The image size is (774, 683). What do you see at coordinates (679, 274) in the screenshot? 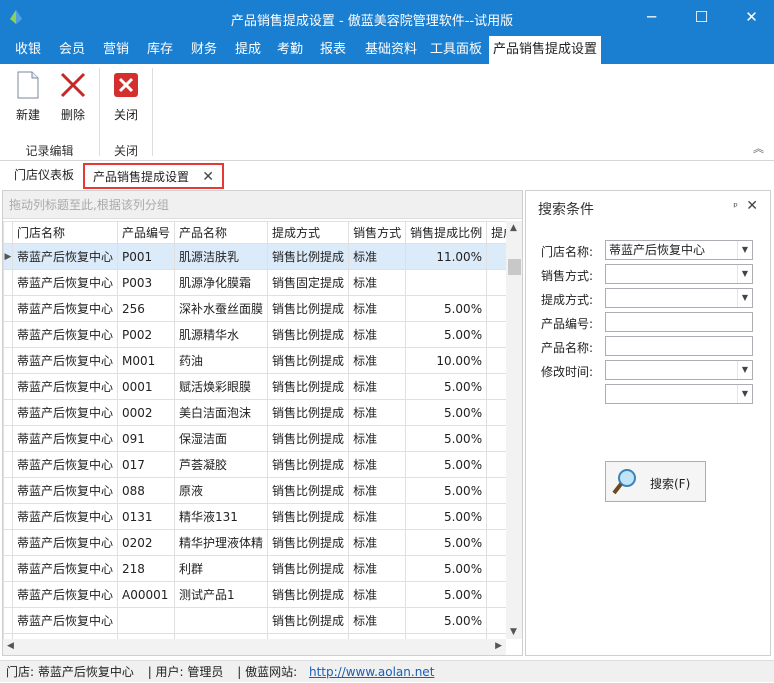
I see `sale-method-select: ▼` at bounding box center [679, 274].